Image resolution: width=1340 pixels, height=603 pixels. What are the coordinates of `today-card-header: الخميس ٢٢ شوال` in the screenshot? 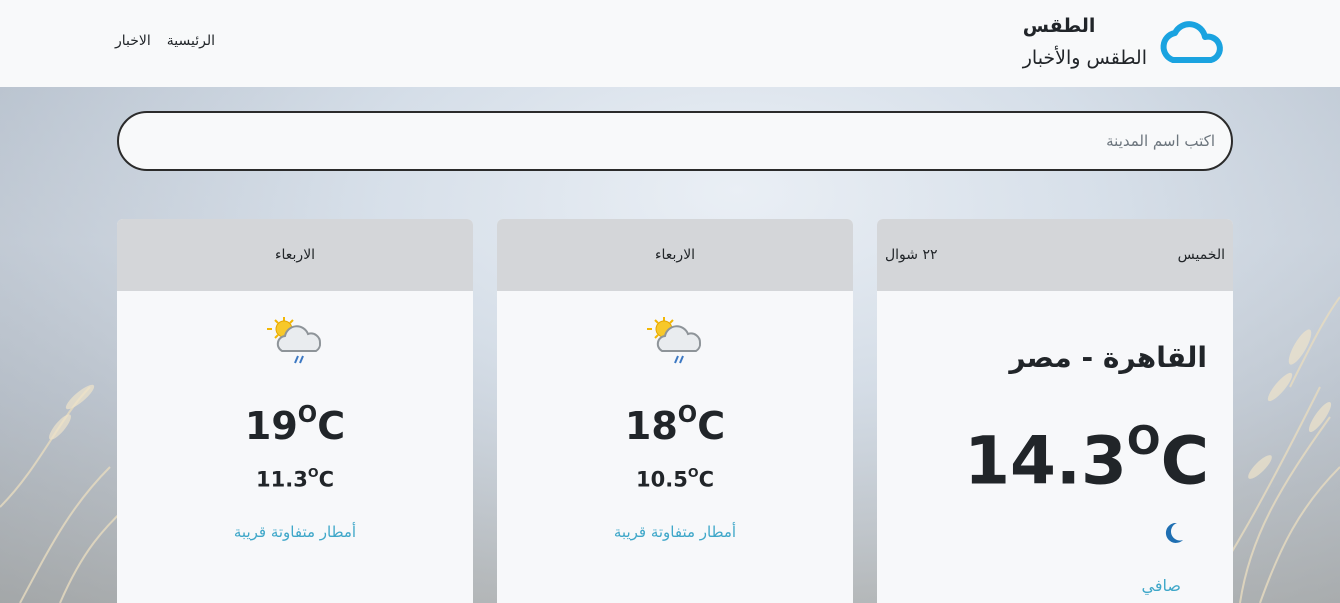 It's located at (1055, 255).